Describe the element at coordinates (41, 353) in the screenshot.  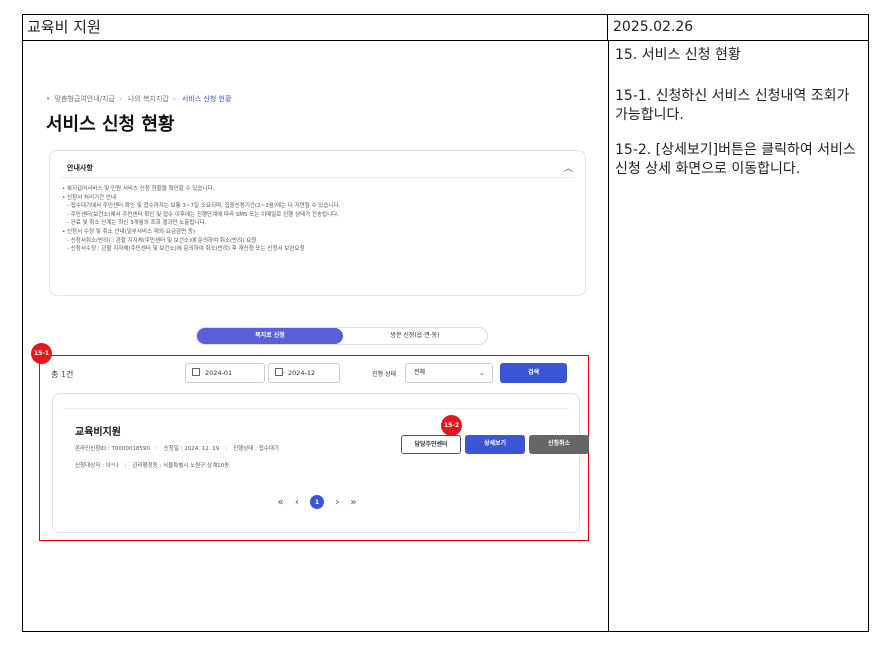
I see `badge-15-1: 15-1` at that location.